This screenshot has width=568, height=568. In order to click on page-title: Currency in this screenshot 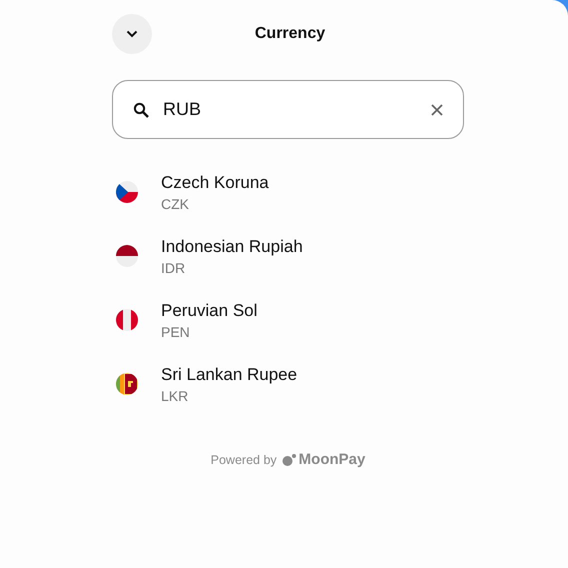, I will do `click(290, 34)`.